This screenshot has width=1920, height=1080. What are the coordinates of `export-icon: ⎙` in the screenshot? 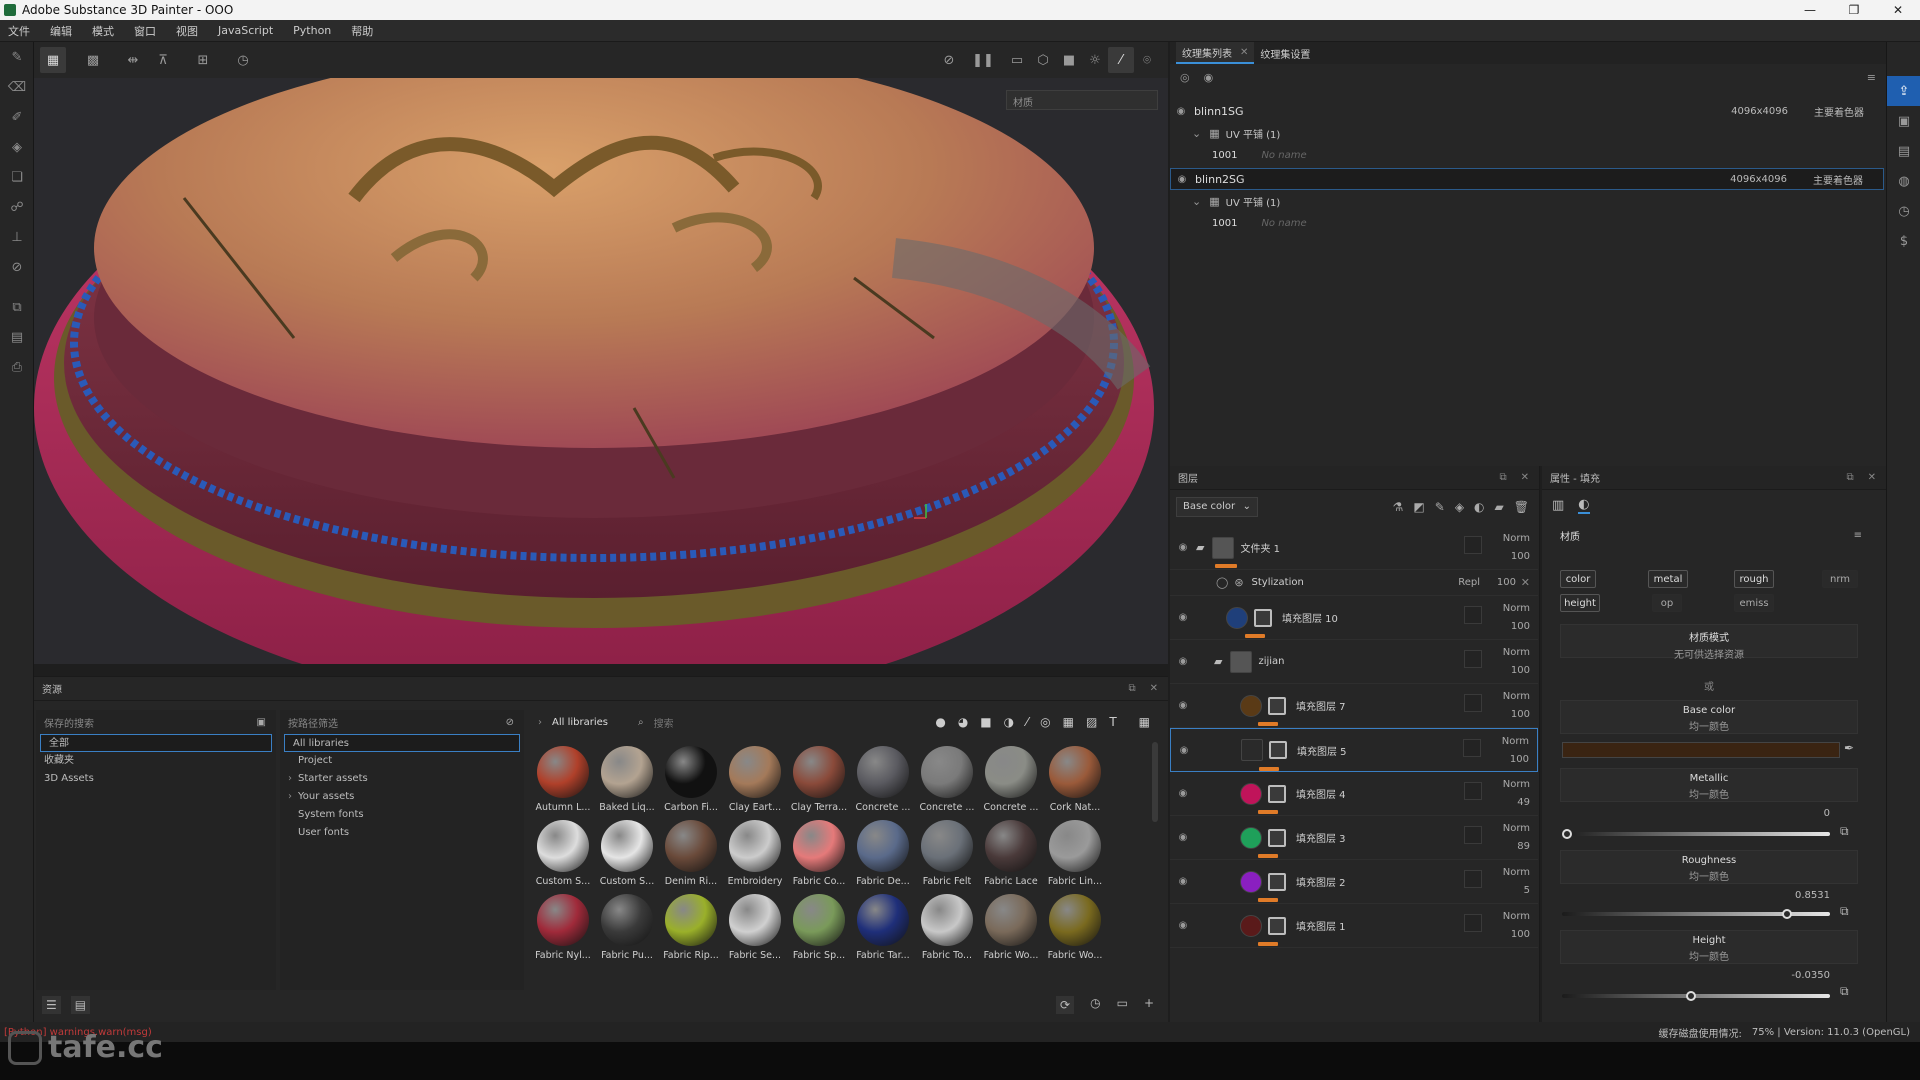 It's located at (17, 367).